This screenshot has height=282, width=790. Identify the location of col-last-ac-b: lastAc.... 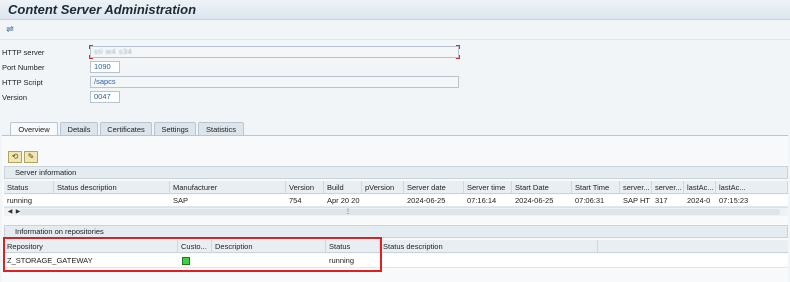
(752, 187).